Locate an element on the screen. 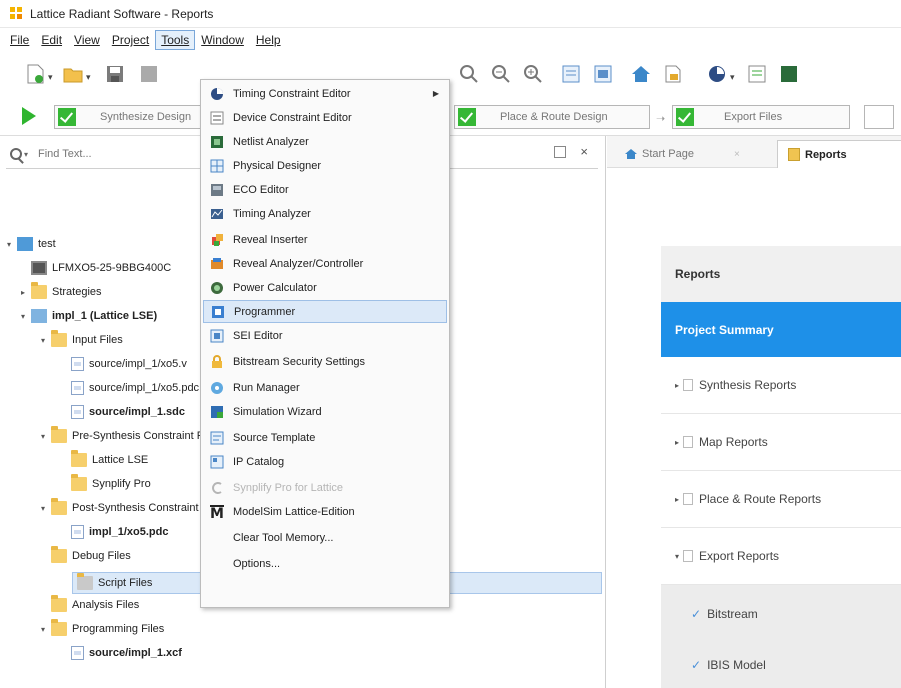 This screenshot has height=688, width=901. synthesis-reports-item: ▸ Synthesis Reports is located at coordinates (781, 385).